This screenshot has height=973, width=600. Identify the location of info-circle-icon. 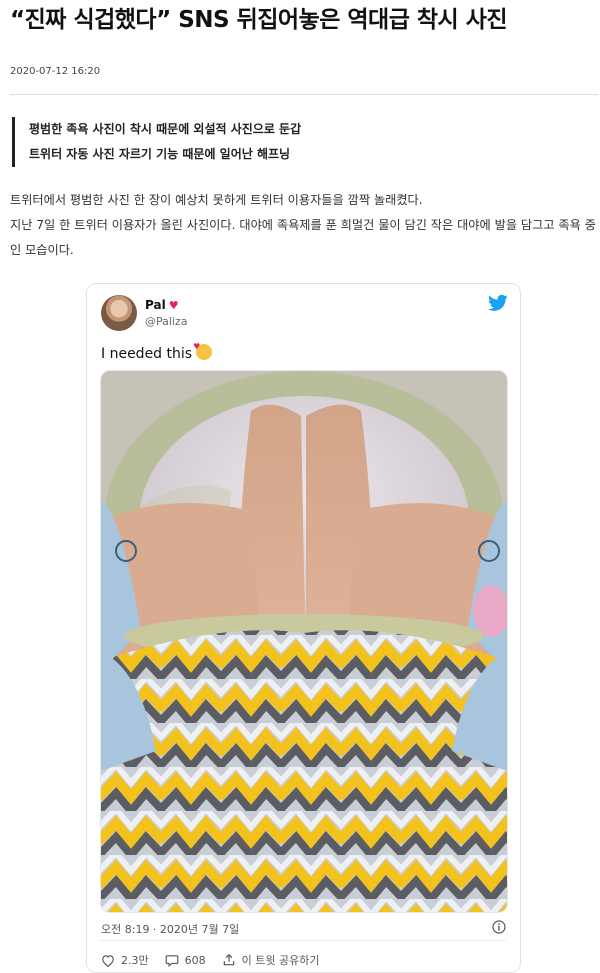
(499, 927).